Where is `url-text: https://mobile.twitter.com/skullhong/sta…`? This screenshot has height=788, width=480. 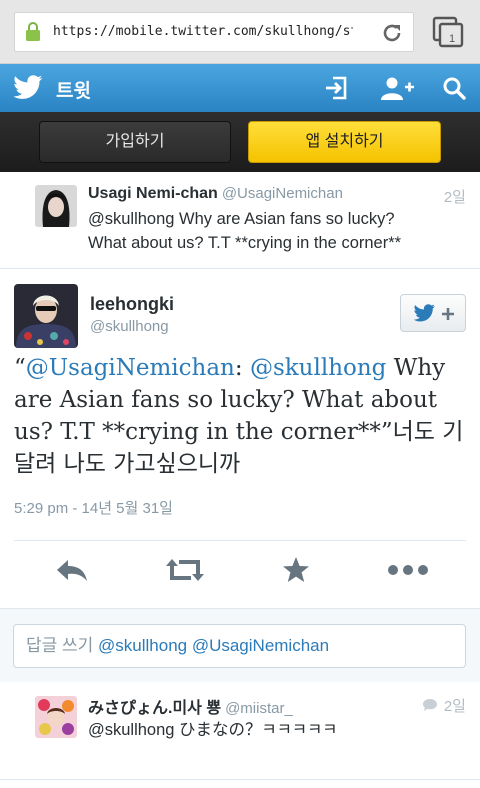
url-text: https://mobile.twitter.com/skullhong/sta… is located at coordinates (203, 31).